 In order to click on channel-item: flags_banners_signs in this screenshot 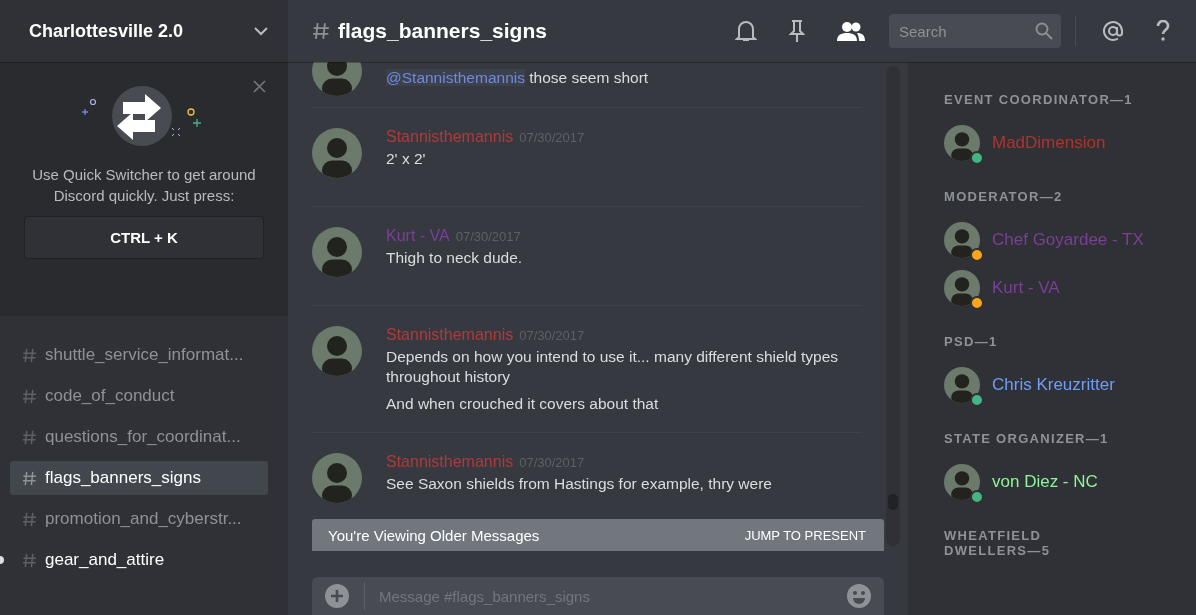, I will do `click(139, 478)`.